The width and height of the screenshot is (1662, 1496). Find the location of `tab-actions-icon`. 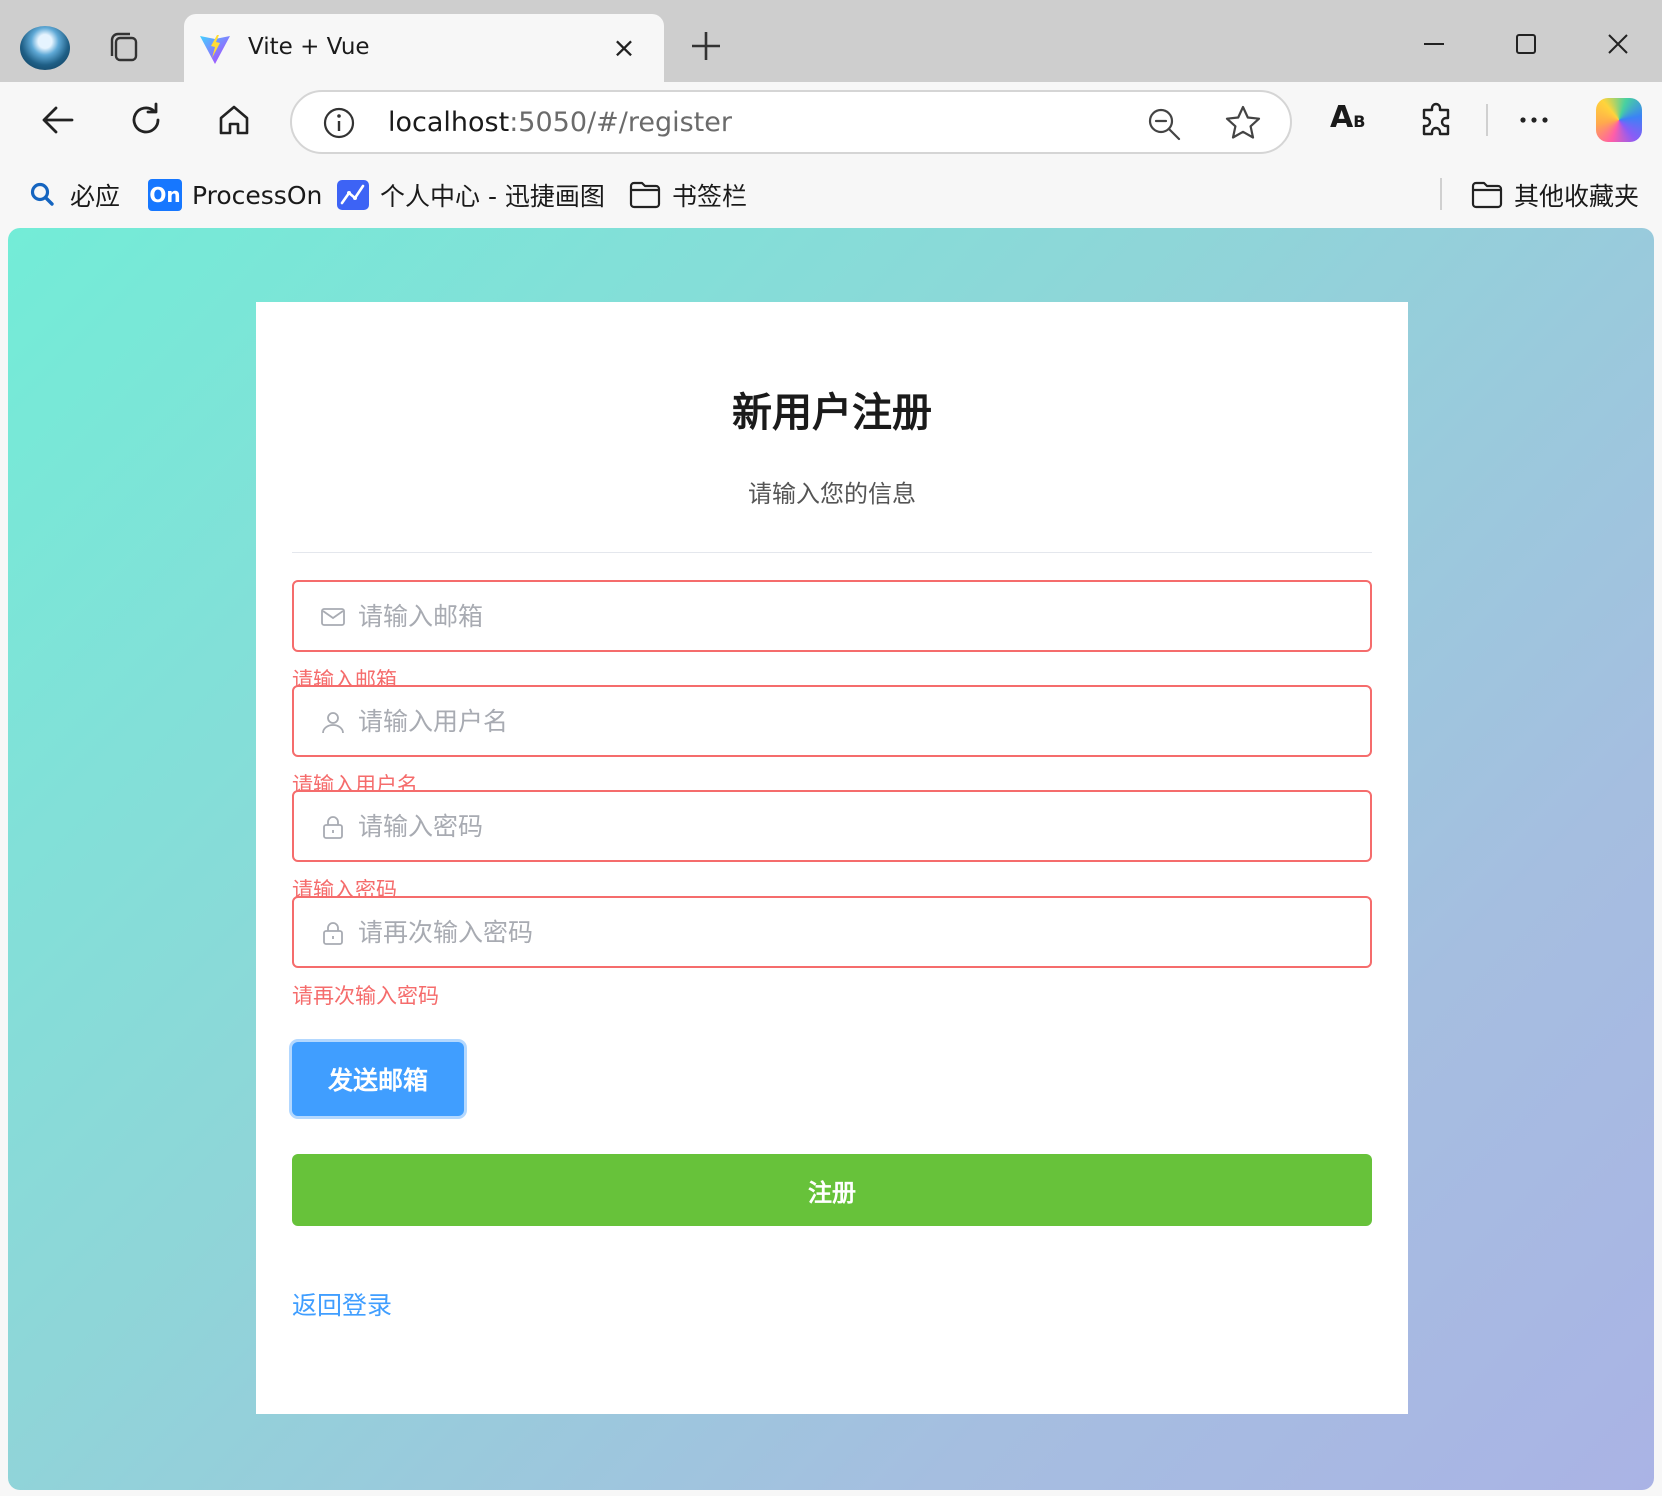

tab-actions-icon is located at coordinates (124, 48).